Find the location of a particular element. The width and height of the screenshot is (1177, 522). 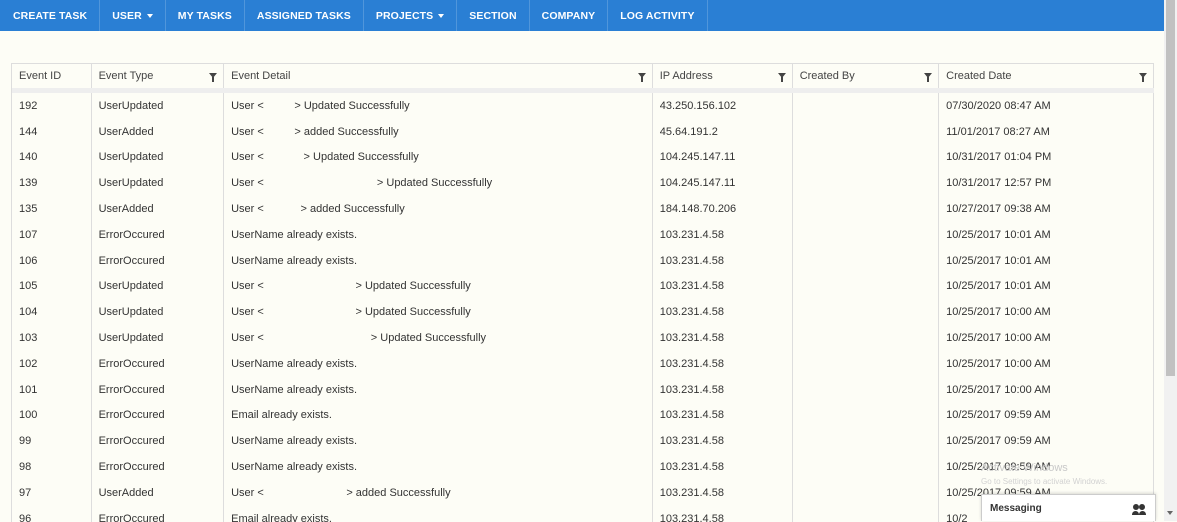

nav-log-activity: LOG ACTIVITY is located at coordinates (657, 15).